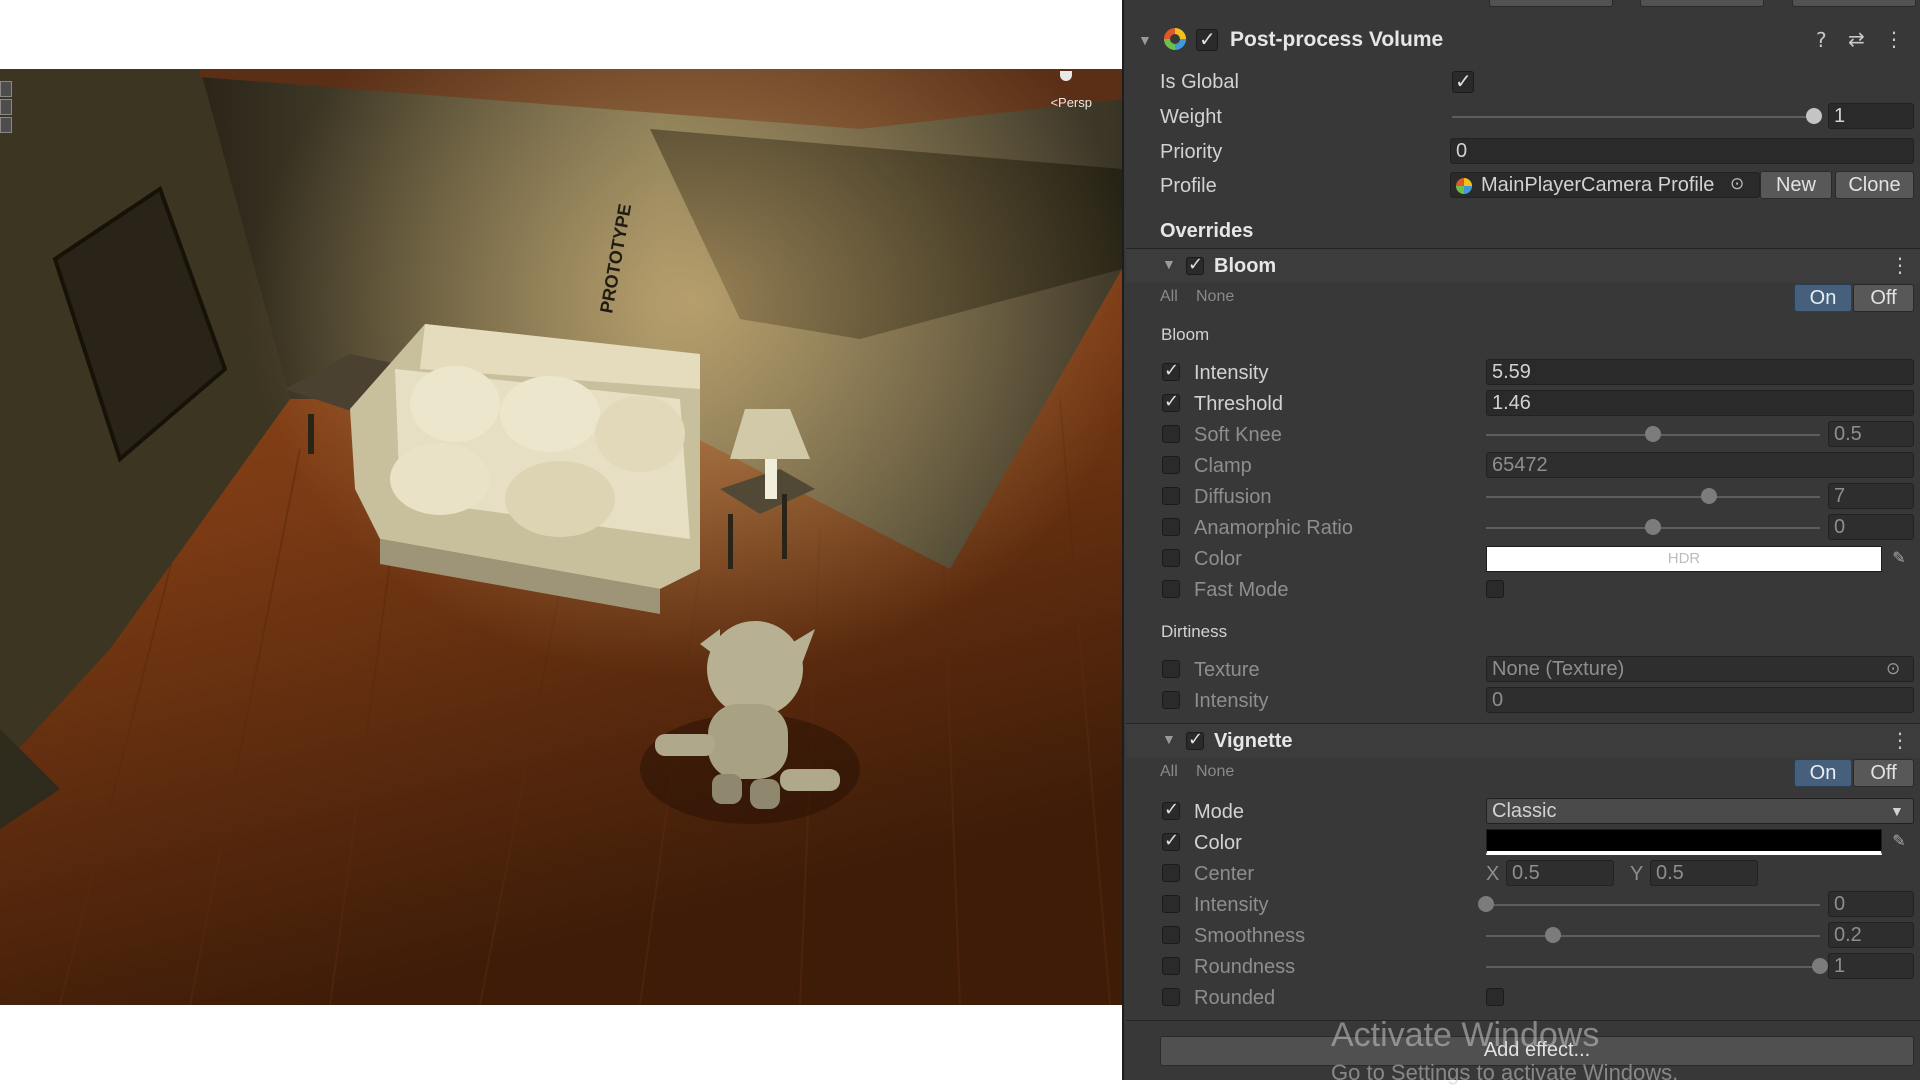 The height and width of the screenshot is (1086, 1920). Describe the element at coordinates (1700, 372) in the screenshot. I see `bloom-intensity-field: 5.59` at that location.